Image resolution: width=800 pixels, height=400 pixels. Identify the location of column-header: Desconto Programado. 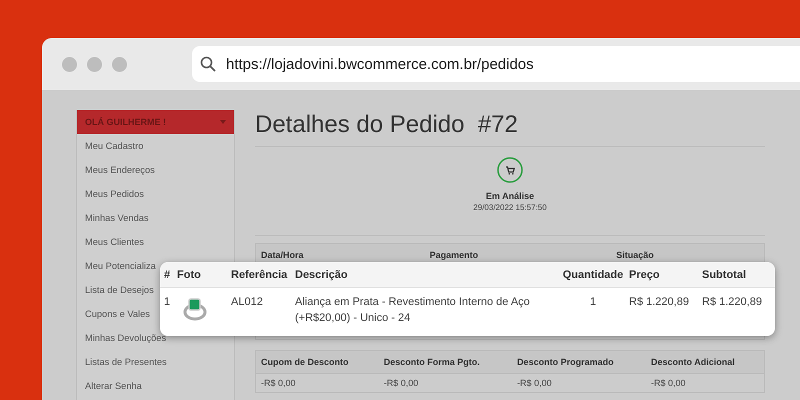
(579, 362).